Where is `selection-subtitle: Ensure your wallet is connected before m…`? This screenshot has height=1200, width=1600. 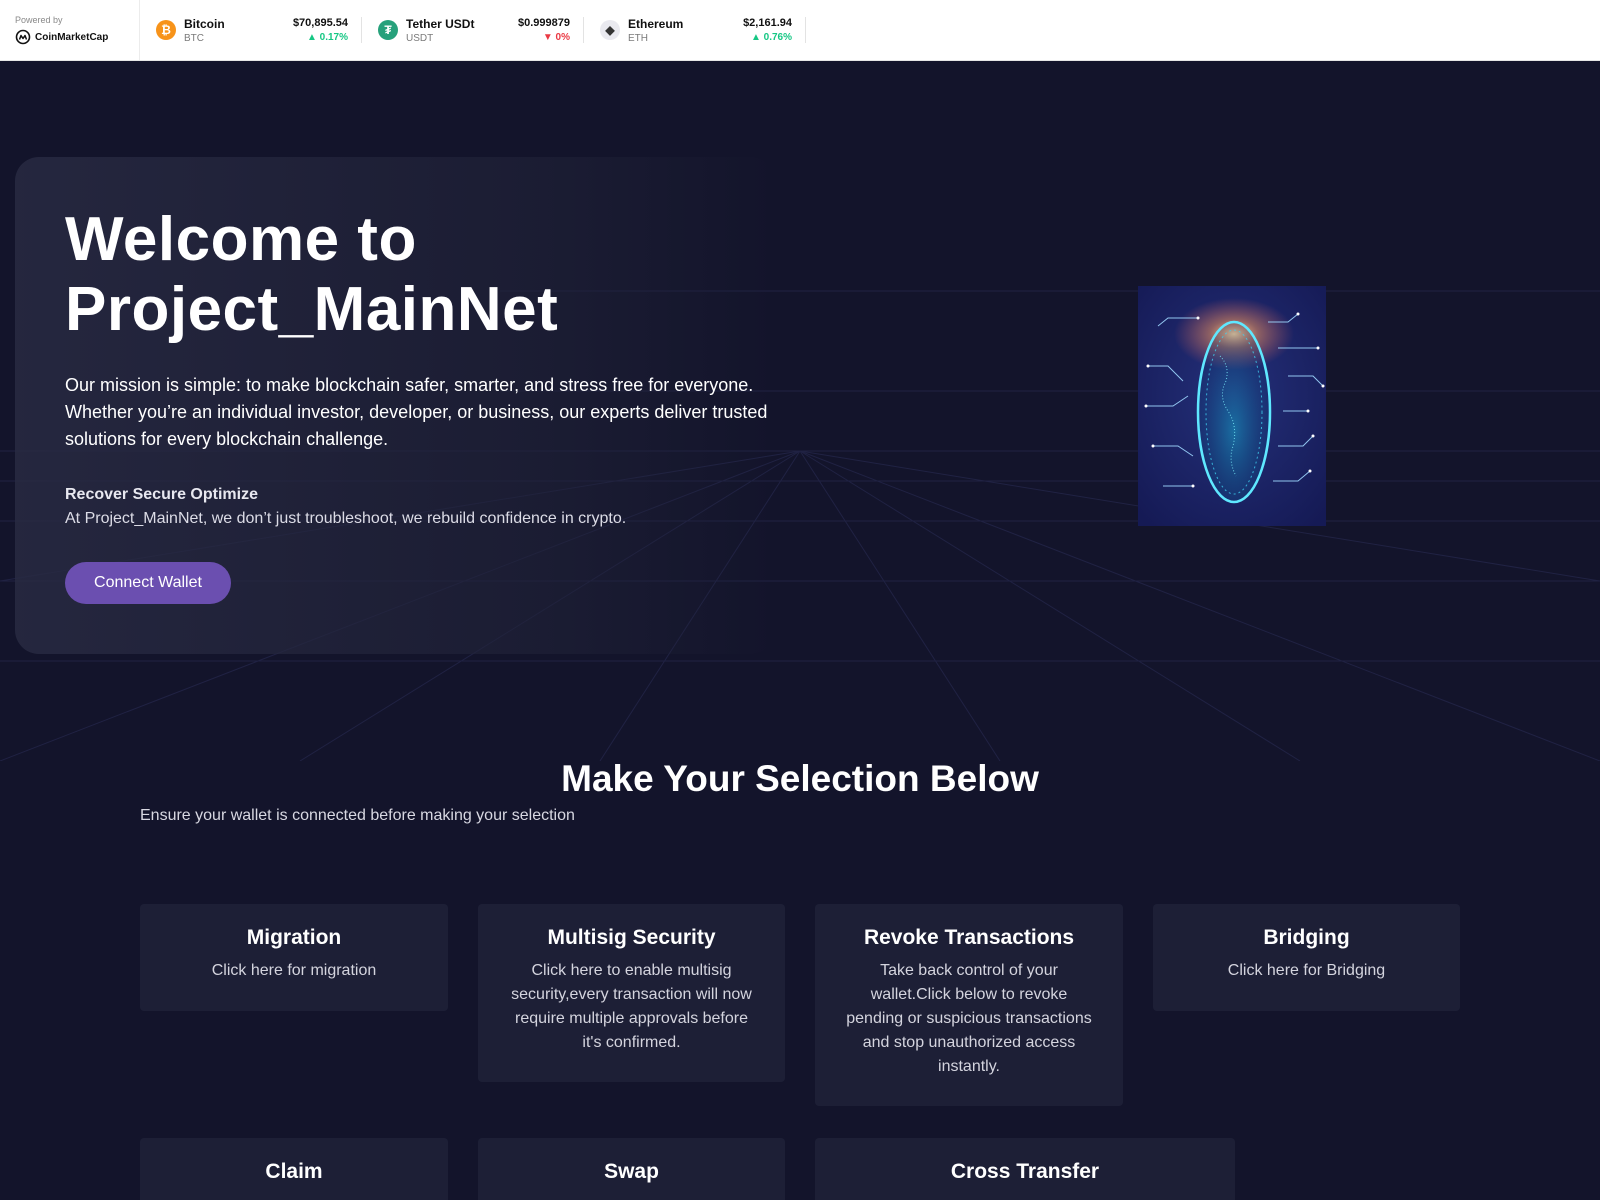
selection-subtitle: Ensure your wallet is connected before m… is located at coordinates (357, 815).